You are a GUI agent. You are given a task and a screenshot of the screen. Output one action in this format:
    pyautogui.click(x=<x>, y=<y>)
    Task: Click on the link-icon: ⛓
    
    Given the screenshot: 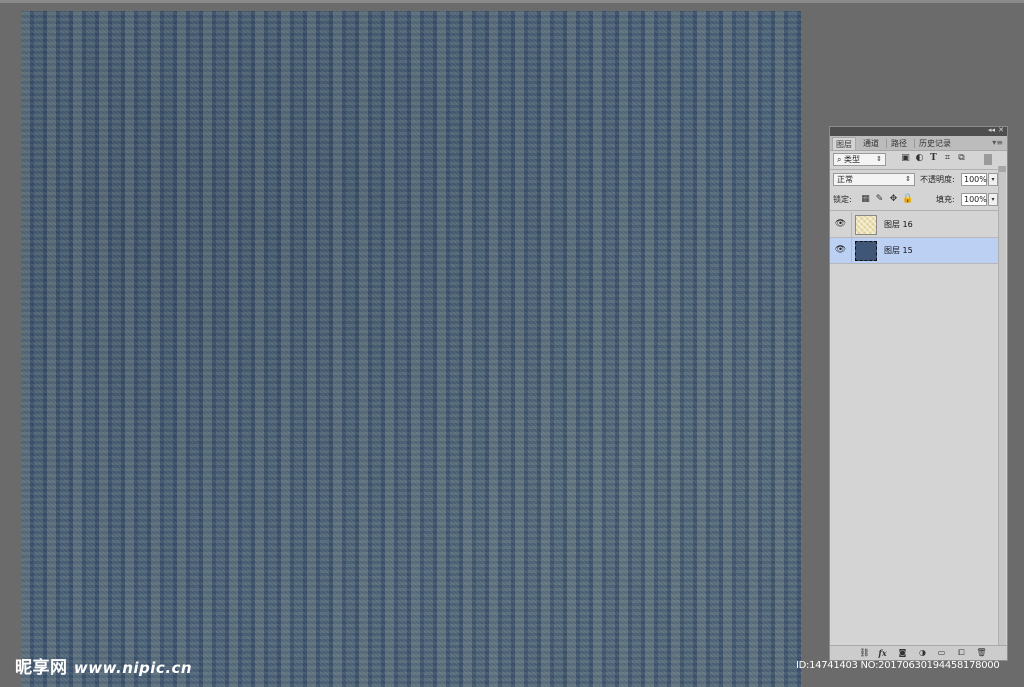 What is the action you would take?
    pyautogui.click(x=864, y=653)
    